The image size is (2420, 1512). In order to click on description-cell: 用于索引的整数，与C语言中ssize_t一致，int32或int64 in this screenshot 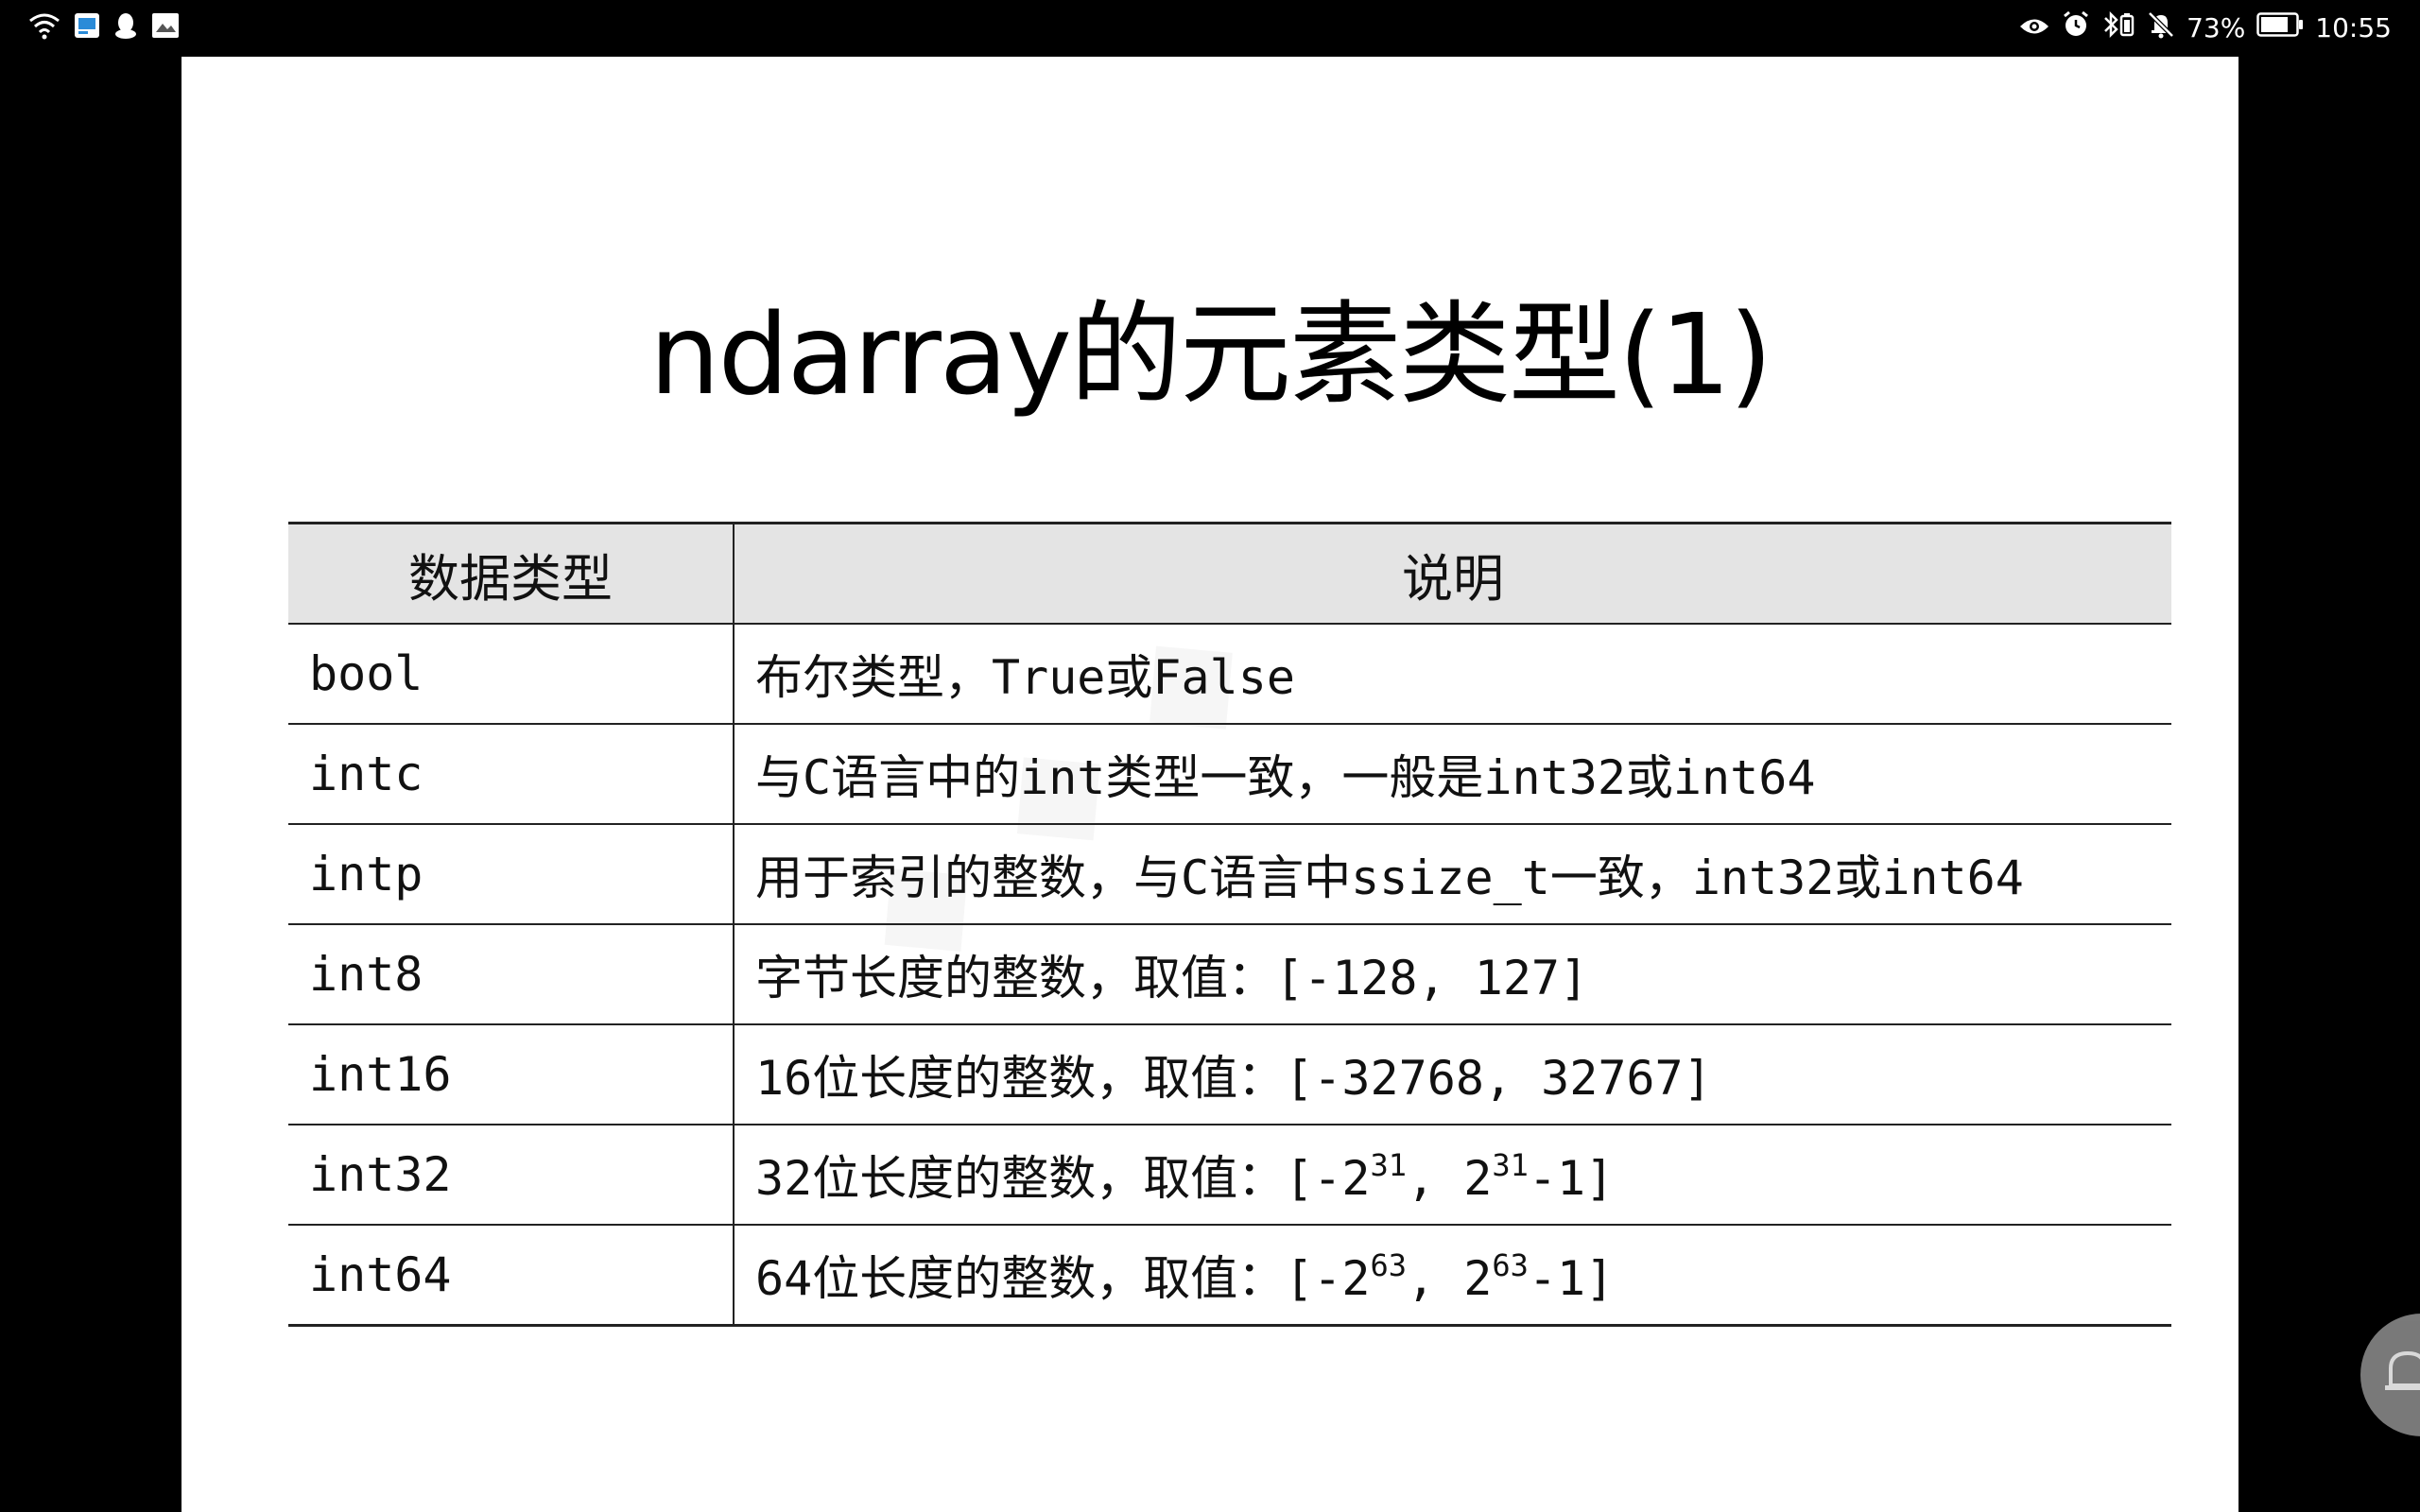, I will do `click(1452, 874)`.